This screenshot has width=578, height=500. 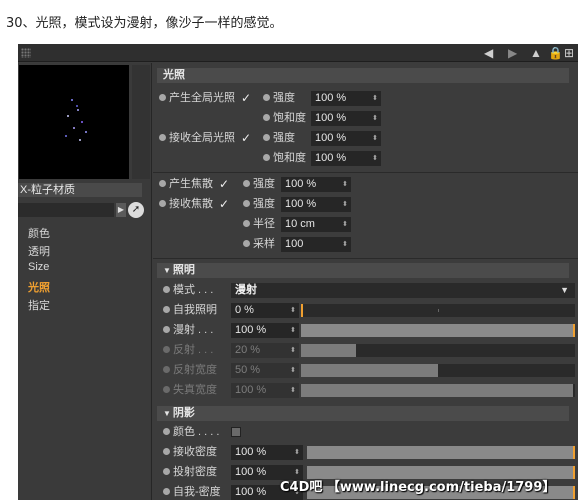 What do you see at coordinates (265, 370) in the screenshot?
I see `reflection-width-input: 50 % ⬍` at bounding box center [265, 370].